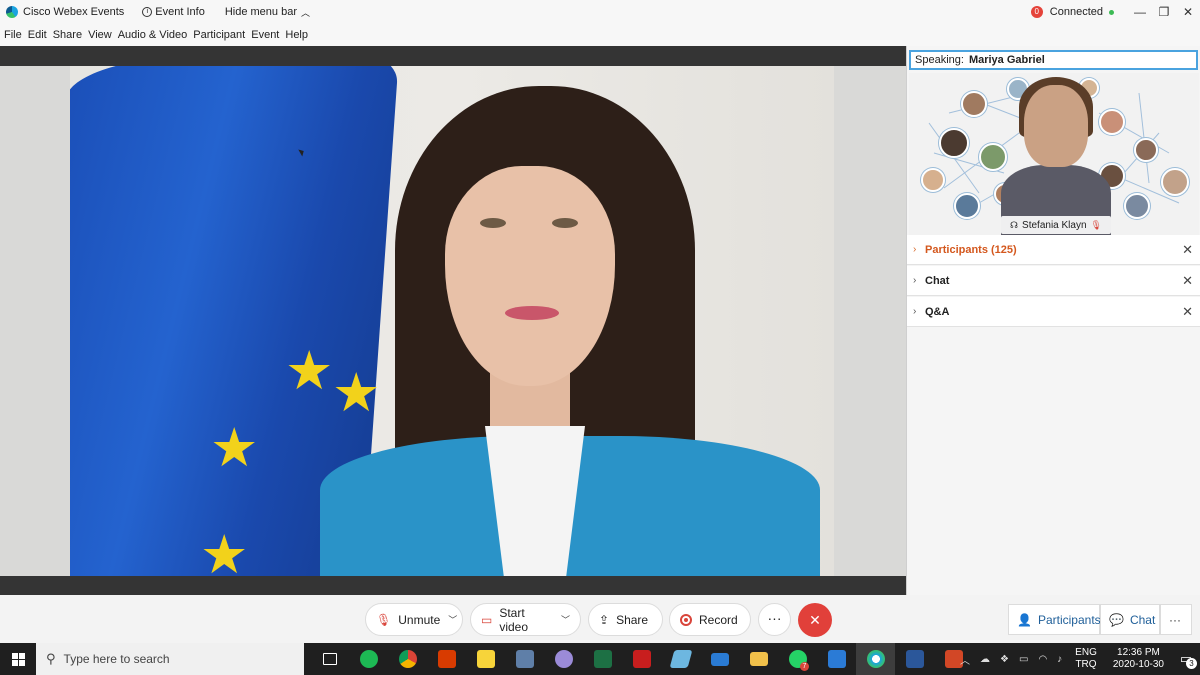 The image size is (1200, 675). I want to click on close-participants-button: ✕, so click(1187, 250).